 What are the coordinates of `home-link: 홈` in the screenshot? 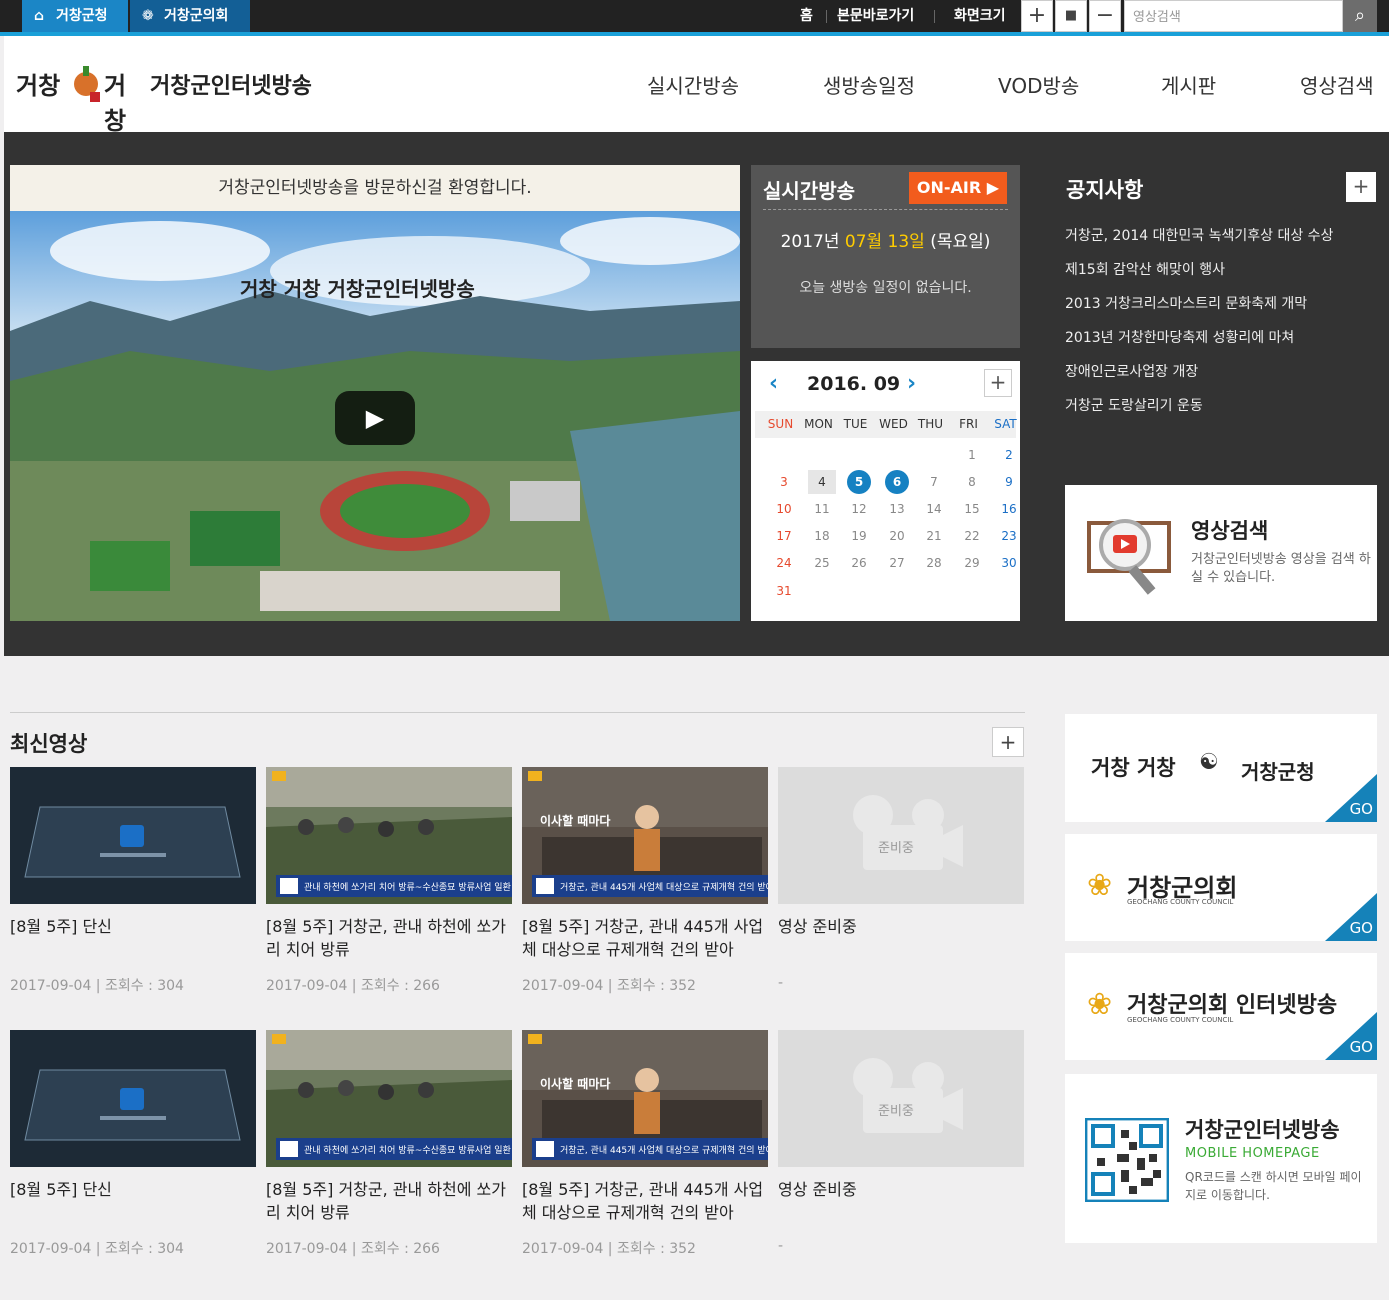 It's located at (806, 16).